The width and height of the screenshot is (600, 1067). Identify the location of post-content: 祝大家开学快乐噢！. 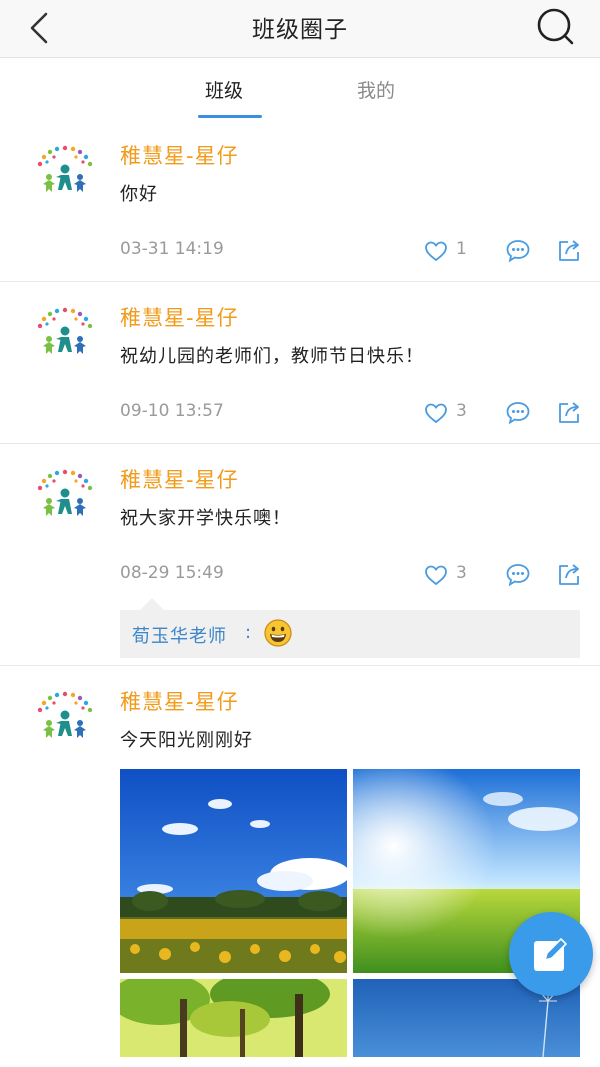
(205, 518).